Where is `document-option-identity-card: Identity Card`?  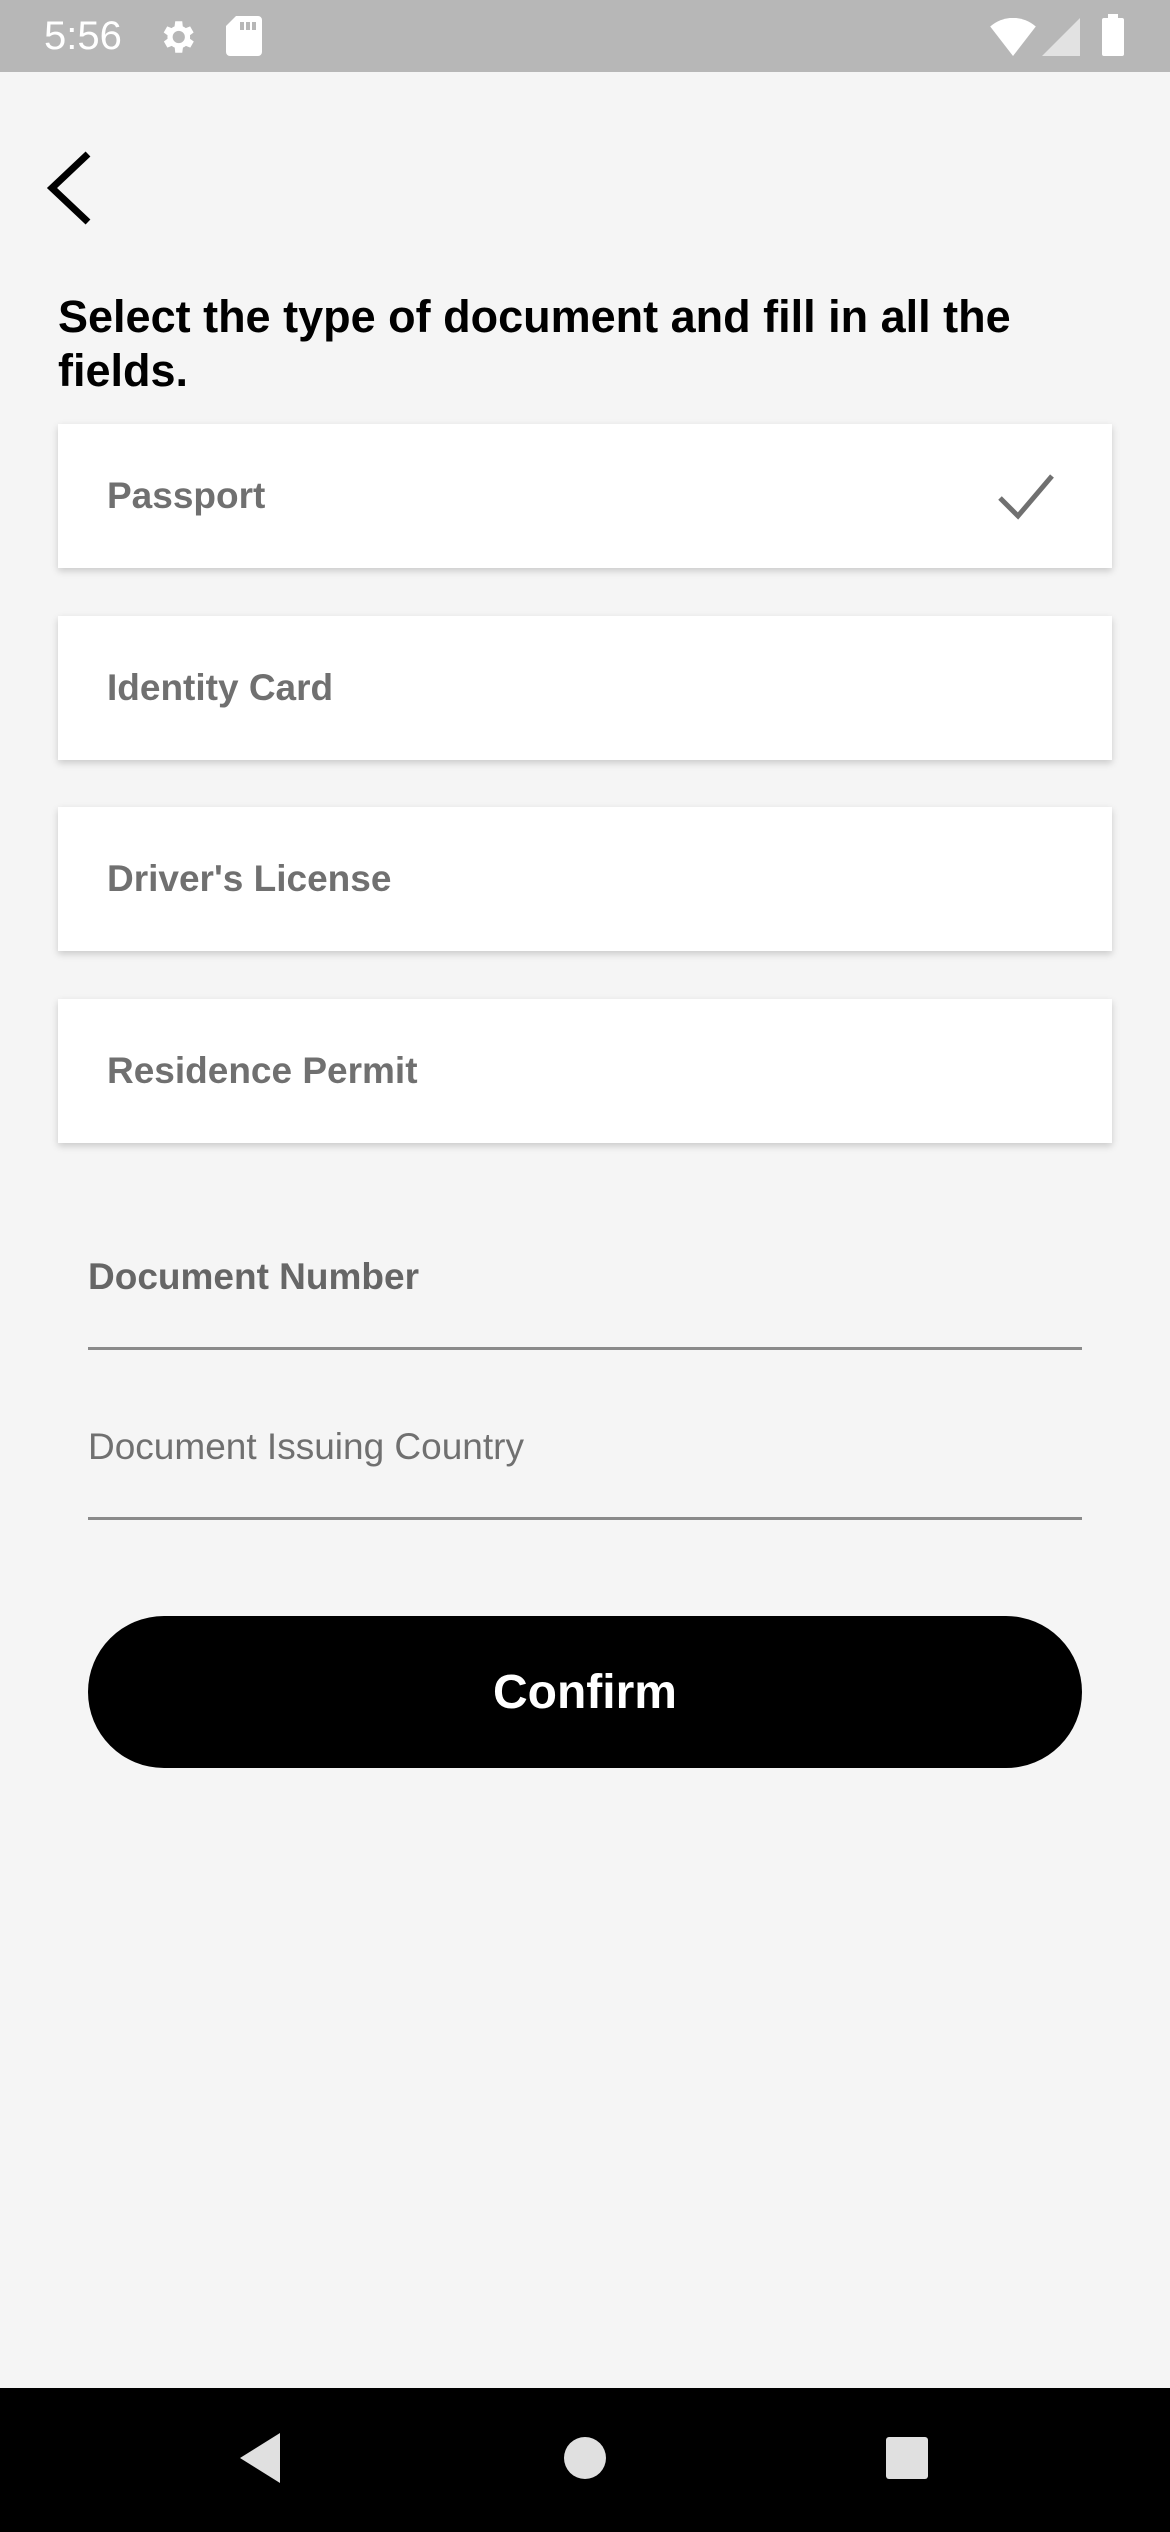
document-option-identity-card: Identity Card is located at coordinates (585, 688).